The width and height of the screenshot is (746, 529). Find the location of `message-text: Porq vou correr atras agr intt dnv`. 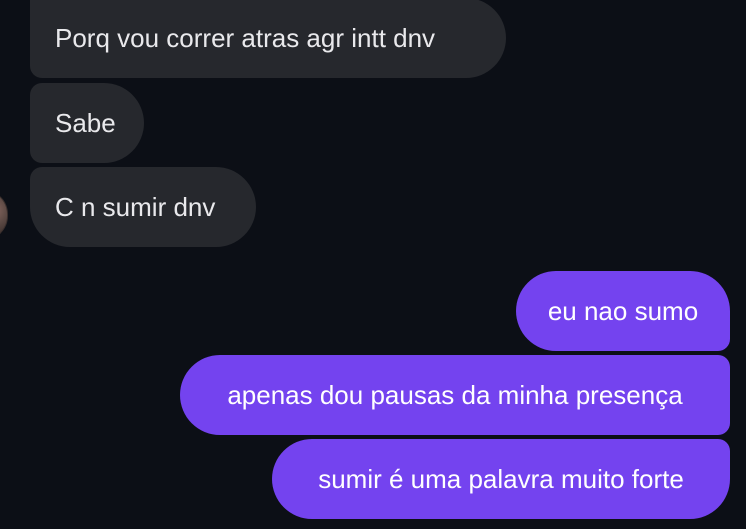

message-text: Porq vou correr atras agr intt dnv is located at coordinates (245, 38).